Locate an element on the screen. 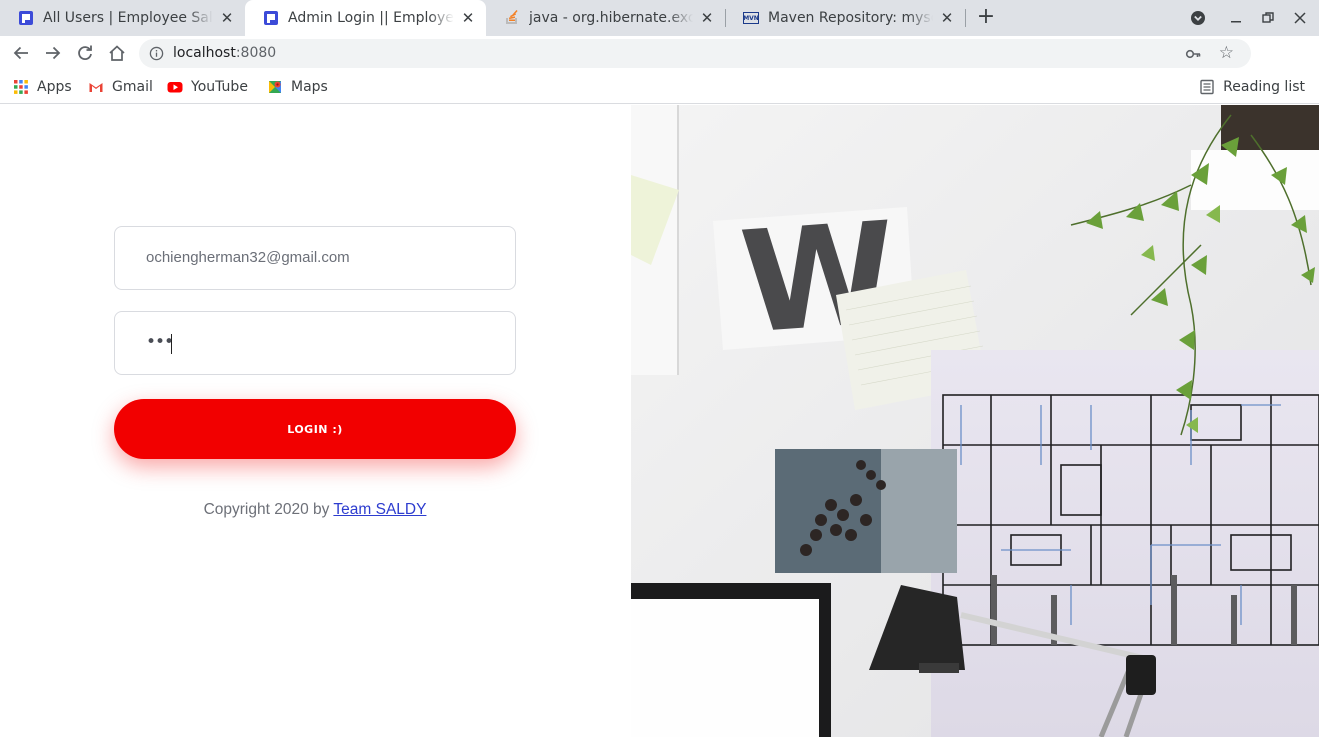 Image resolution: width=1319 pixels, height=737 pixels. tab-stackoverflow: java - org.hibernate.exception ✕ is located at coordinates (605, 18).